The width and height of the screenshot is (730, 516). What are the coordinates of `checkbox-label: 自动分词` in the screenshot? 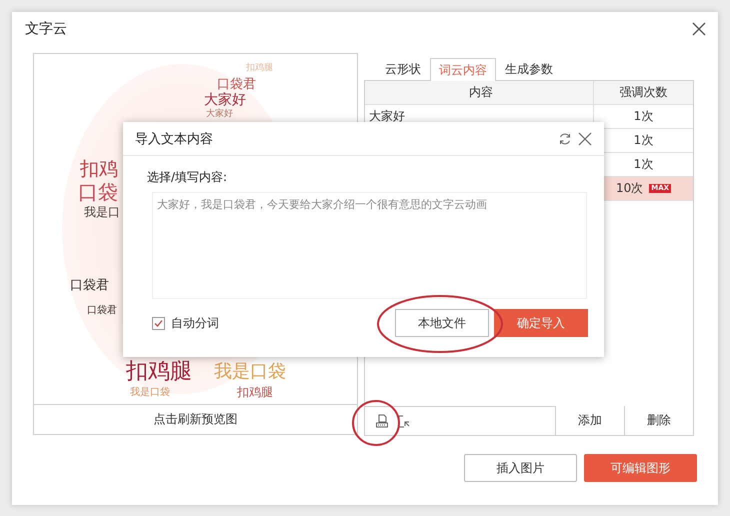 It's located at (195, 323).